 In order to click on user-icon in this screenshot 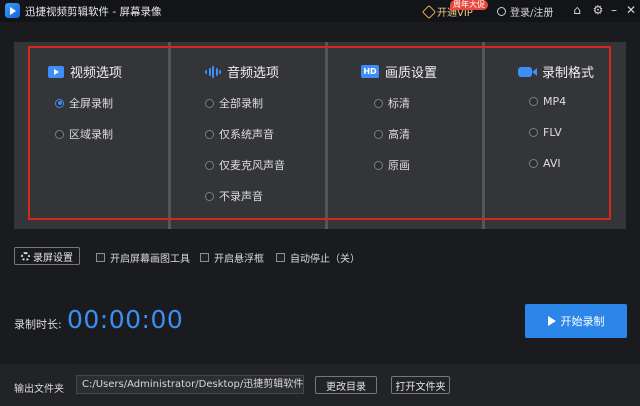, I will do `click(501, 11)`.